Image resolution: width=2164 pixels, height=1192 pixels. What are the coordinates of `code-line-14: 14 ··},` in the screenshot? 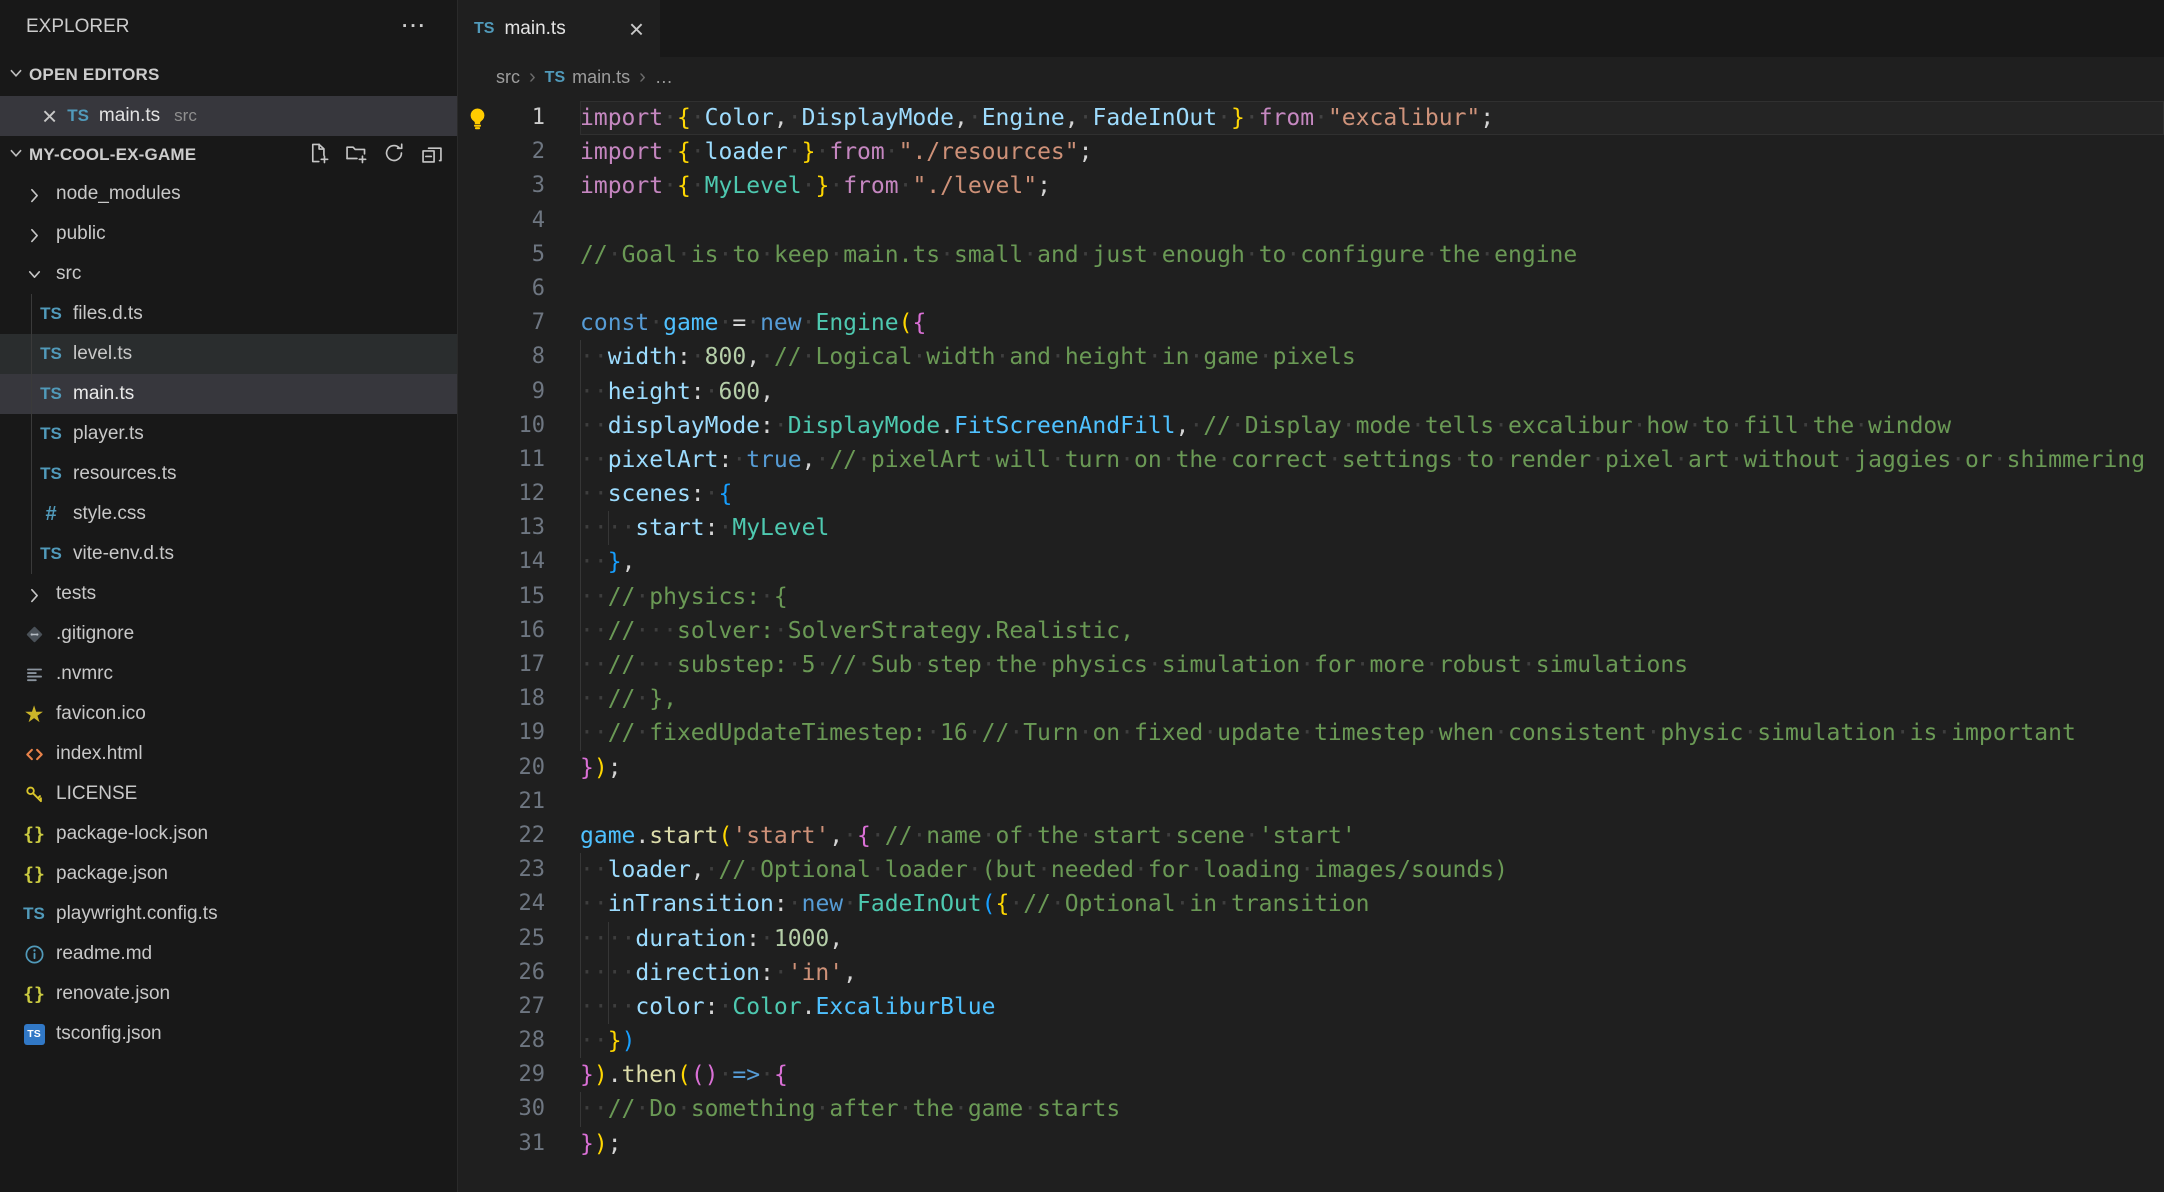 It's located at (1311, 562).